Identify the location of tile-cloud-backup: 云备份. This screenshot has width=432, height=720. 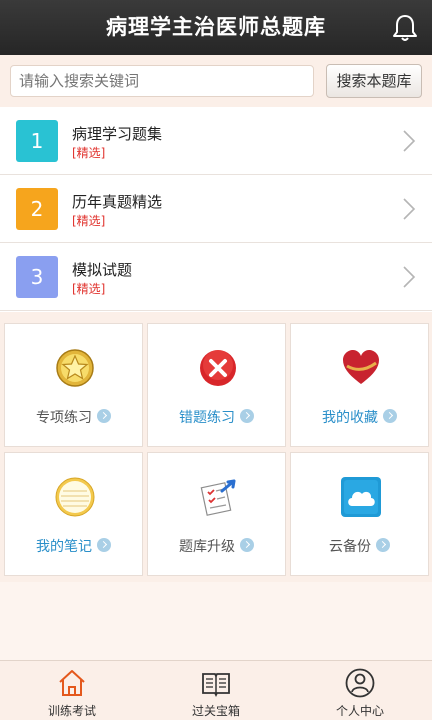
(359, 514).